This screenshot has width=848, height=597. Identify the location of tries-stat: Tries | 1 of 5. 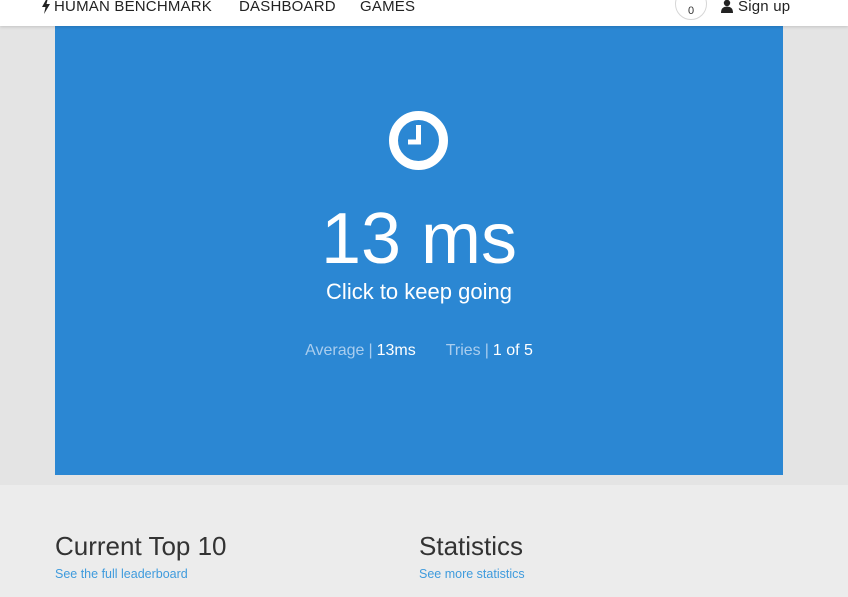
(489, 351).